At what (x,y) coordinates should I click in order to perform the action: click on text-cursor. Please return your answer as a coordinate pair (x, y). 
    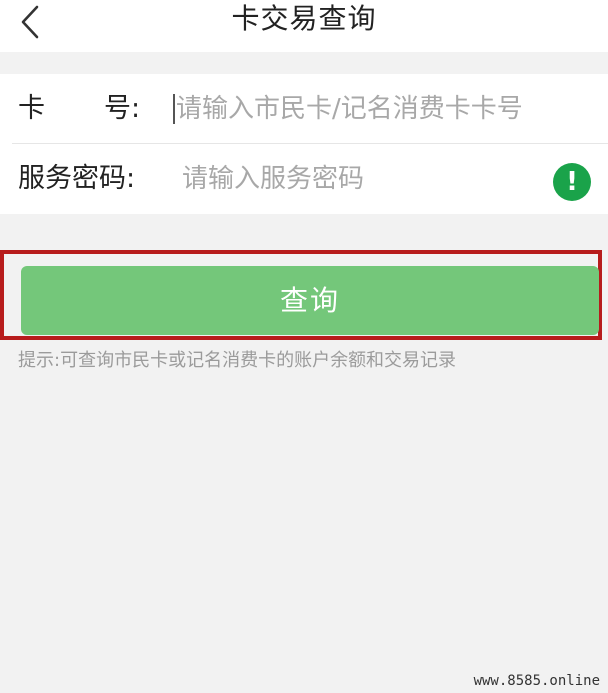
    Looking at the image, I should click on (174, 109).